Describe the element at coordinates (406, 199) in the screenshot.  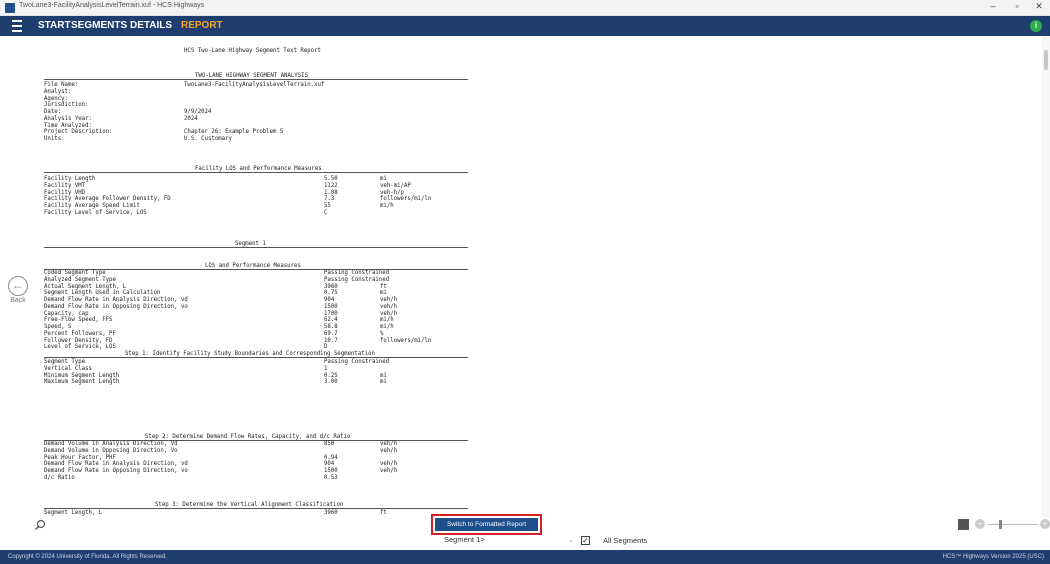
I see `row-unit: followers/mi/ln` at that location.